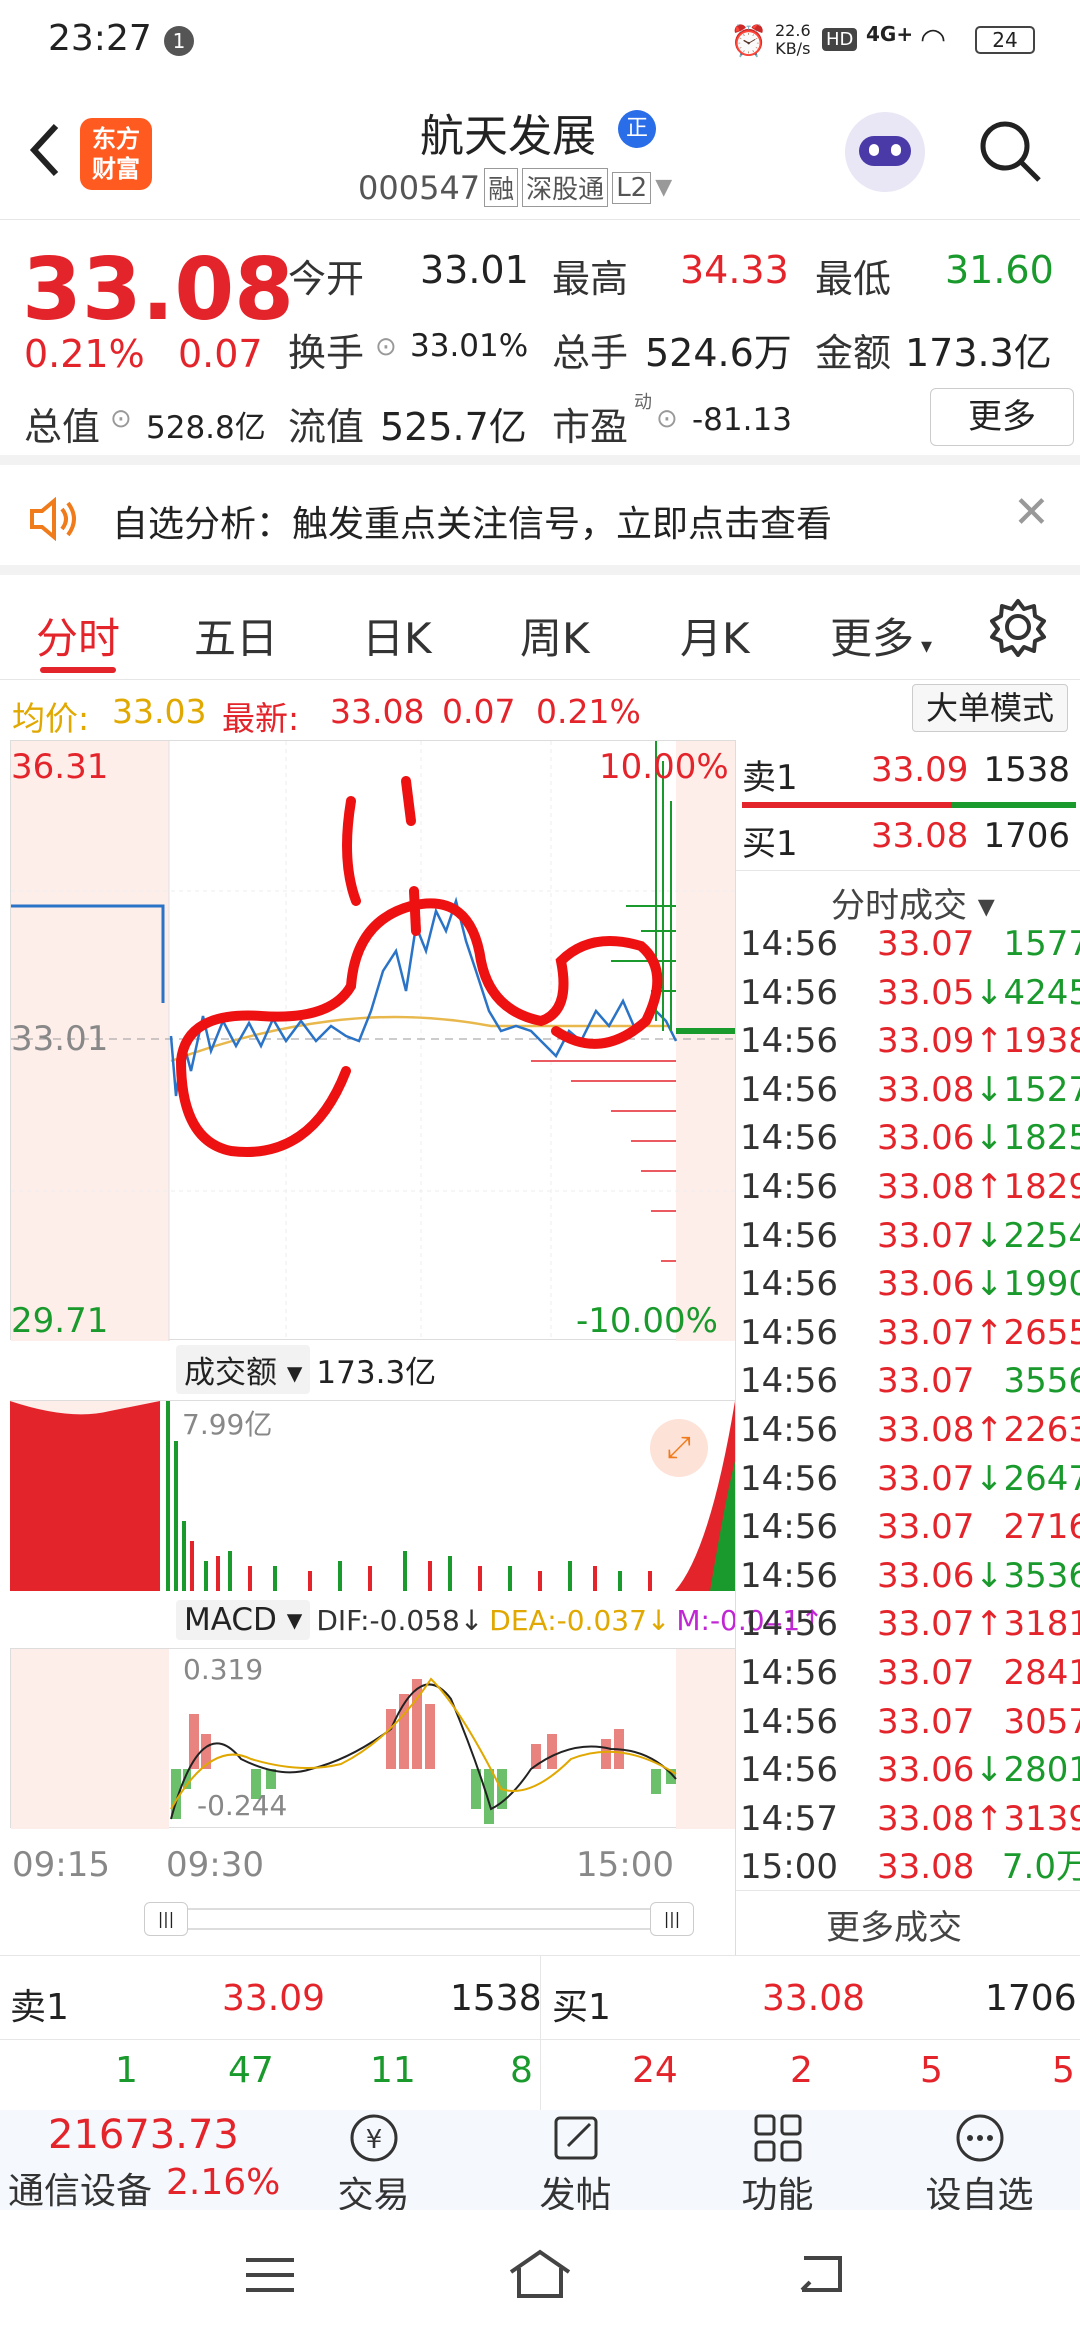  I want to click on settings-gear-icon, so click(1018, 627).